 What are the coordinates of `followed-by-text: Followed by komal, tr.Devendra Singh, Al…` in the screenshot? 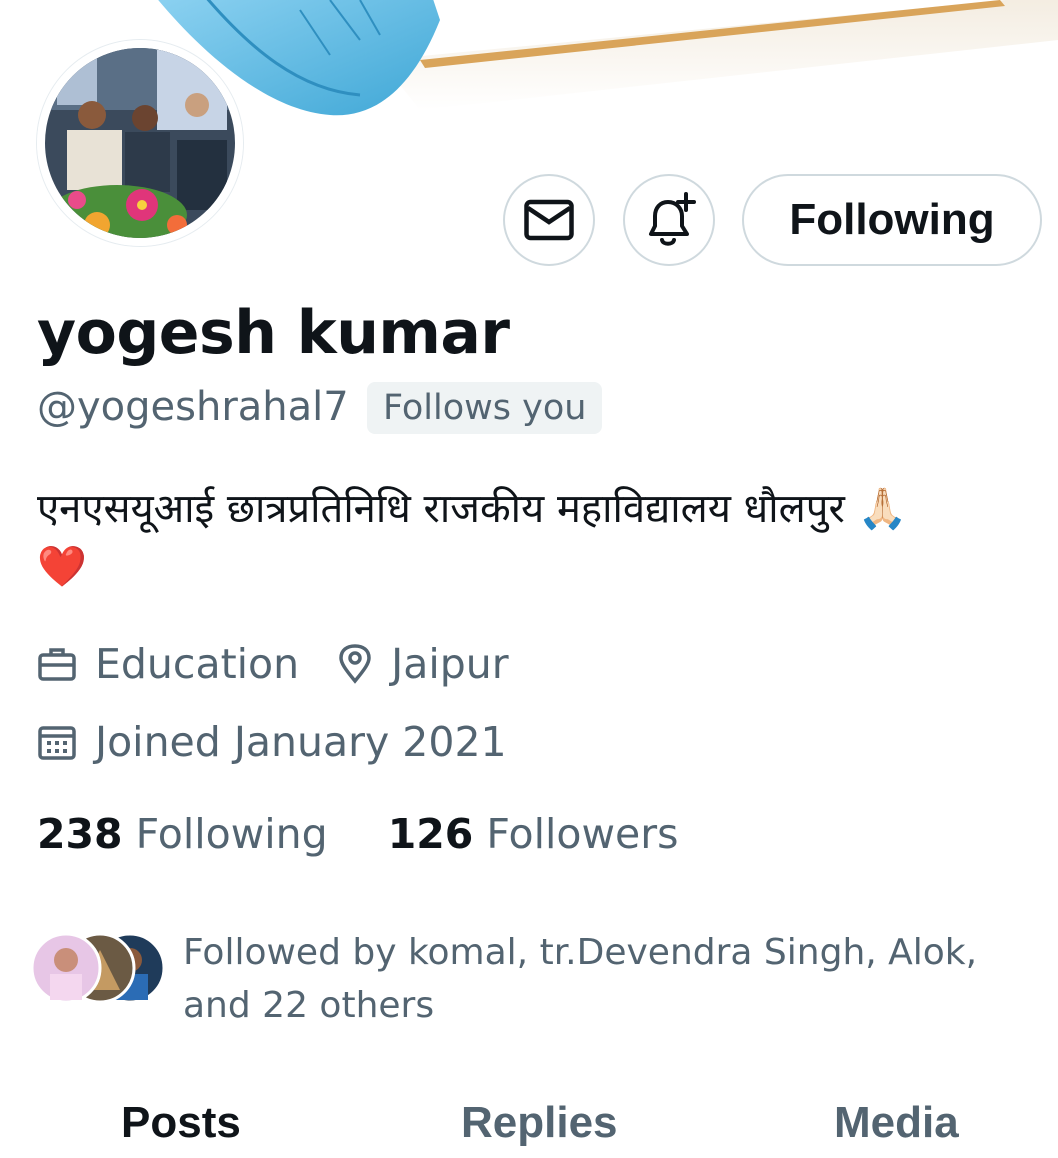 It's located at (593, 979).